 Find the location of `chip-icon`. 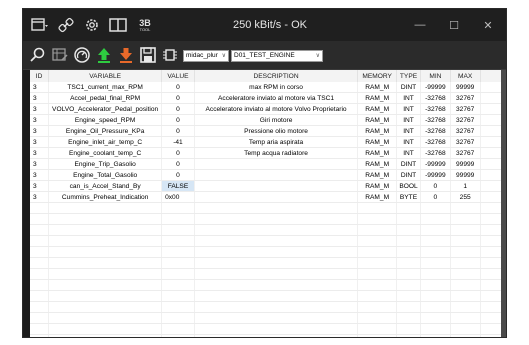

chip-icon is located at coordinates (170, 55).